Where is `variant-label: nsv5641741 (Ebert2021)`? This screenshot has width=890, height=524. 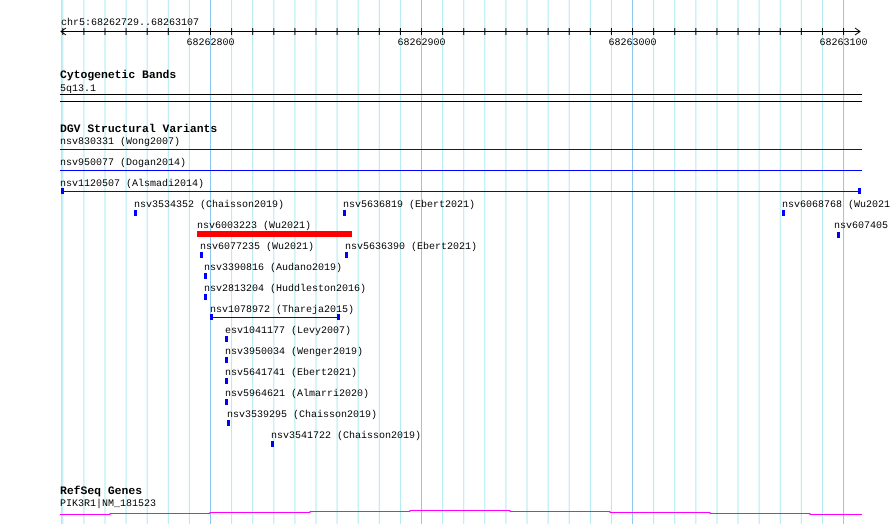
variant-label: nsv5641741 (Ebert2021) is located at coordinates (291, 373).